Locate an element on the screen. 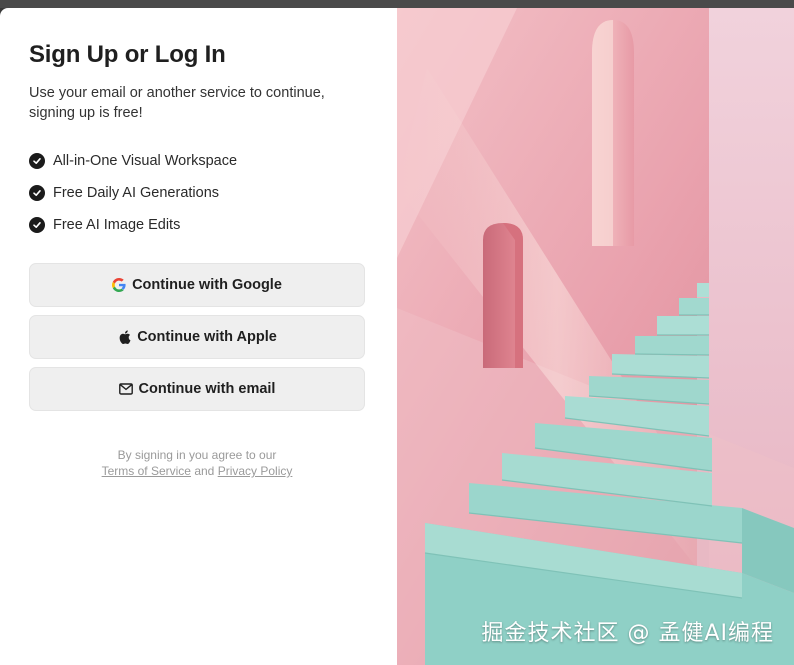  legal-and: and is located at coordinates (204, 471).